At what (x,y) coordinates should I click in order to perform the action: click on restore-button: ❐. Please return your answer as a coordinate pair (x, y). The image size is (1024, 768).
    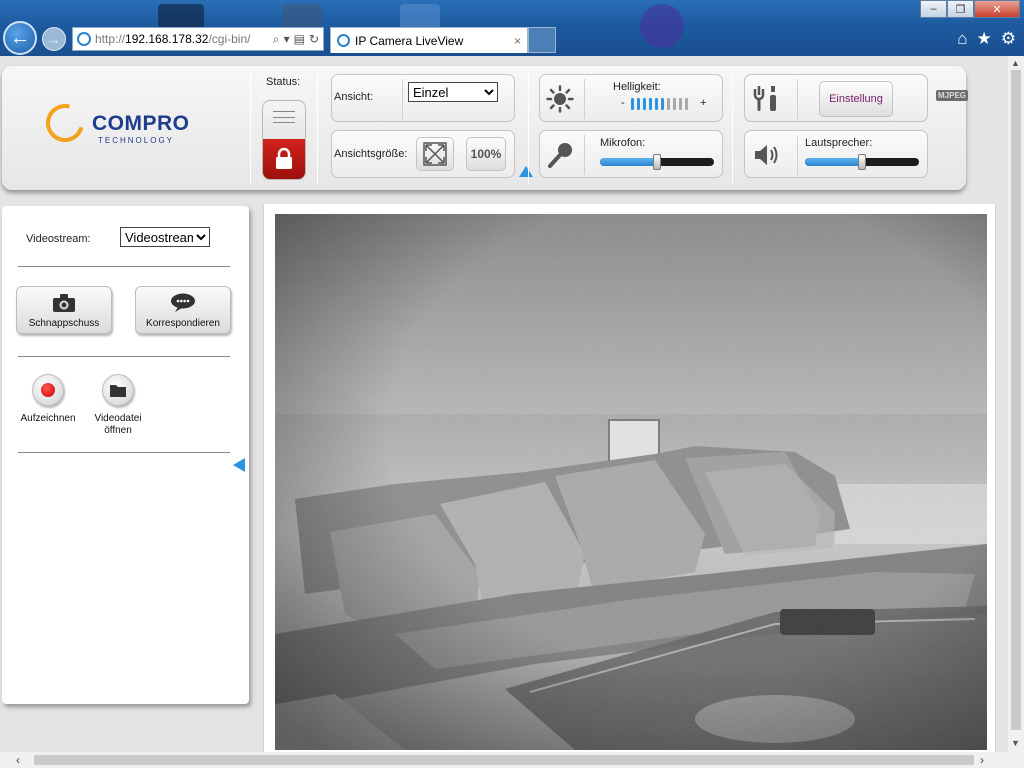
    Looking at the image, I should click on (960, 9).